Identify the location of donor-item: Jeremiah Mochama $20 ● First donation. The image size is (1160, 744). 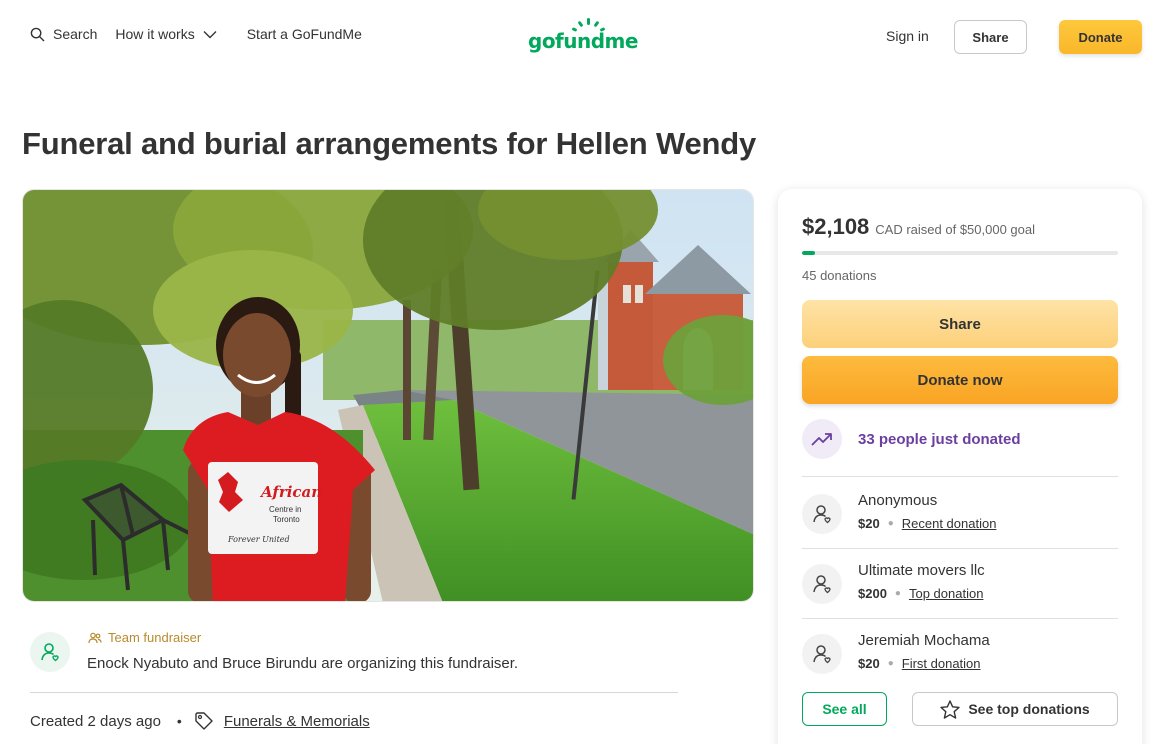
(960, 662).